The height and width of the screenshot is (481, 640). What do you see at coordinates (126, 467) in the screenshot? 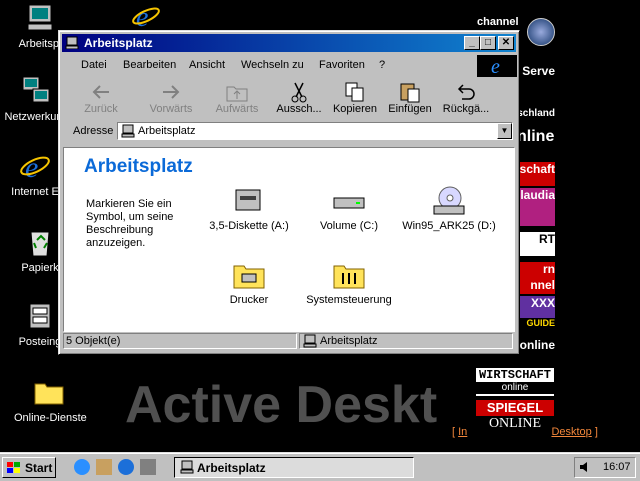
I see `quicklaunch-desktop-icon` at bounding box center [126, 467].